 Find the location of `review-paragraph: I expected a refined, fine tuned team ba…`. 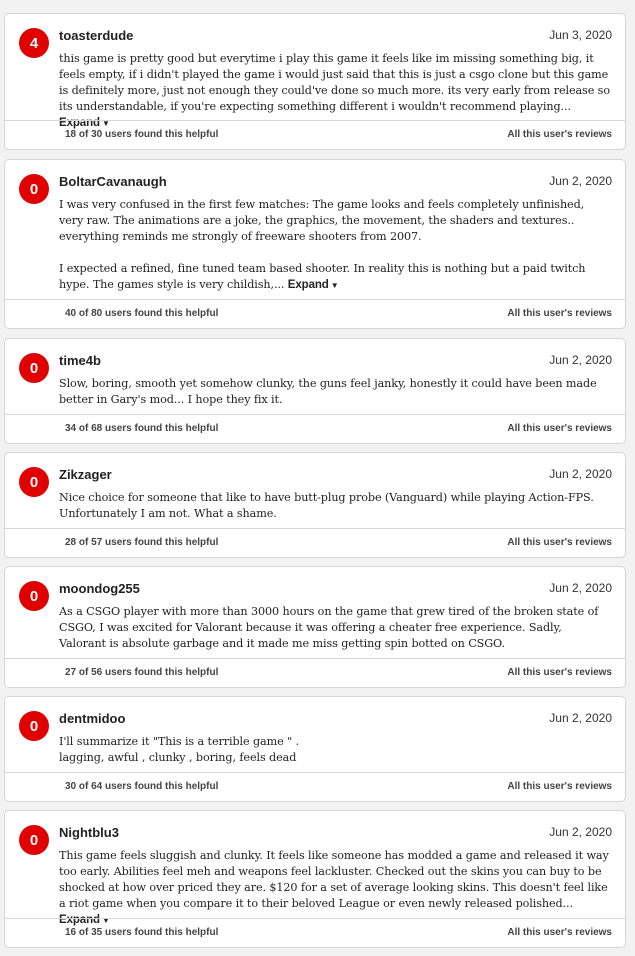

review-paragraph: I expected a refined, fine tuned team ba… is located at coordinates (335, 277).